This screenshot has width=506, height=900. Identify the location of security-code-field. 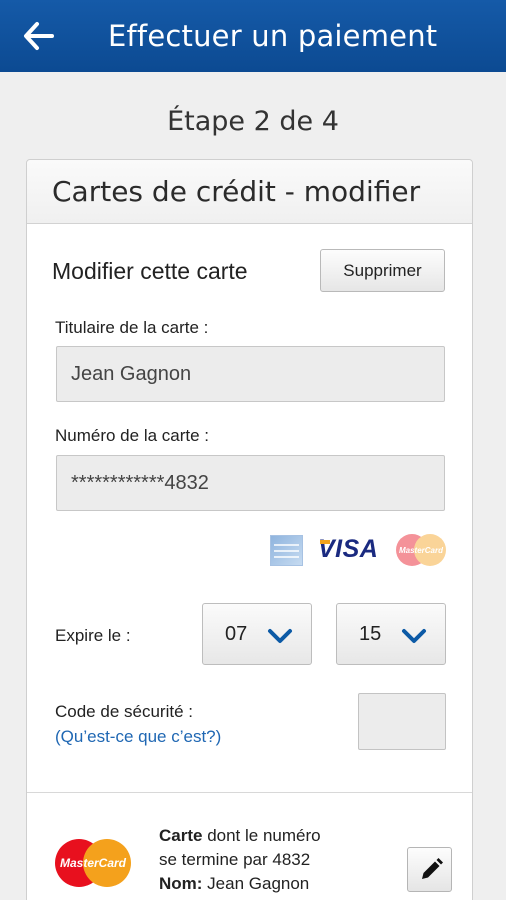
(402, 721).